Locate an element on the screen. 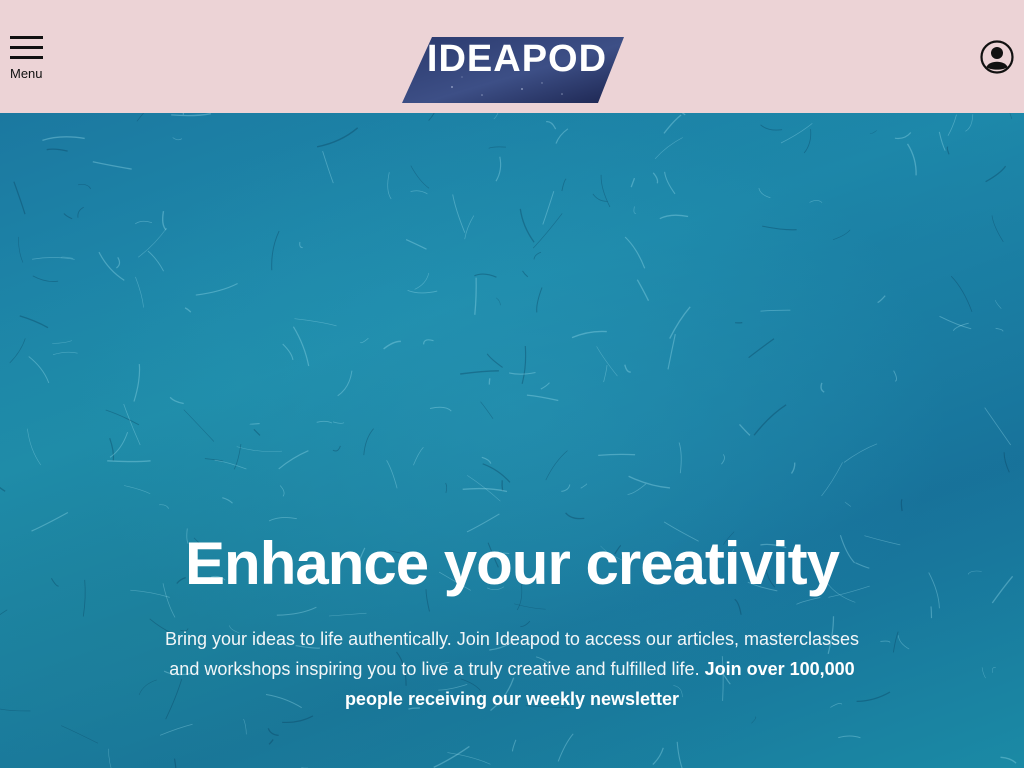  user-account-icon is located at coordinates (997, 57).